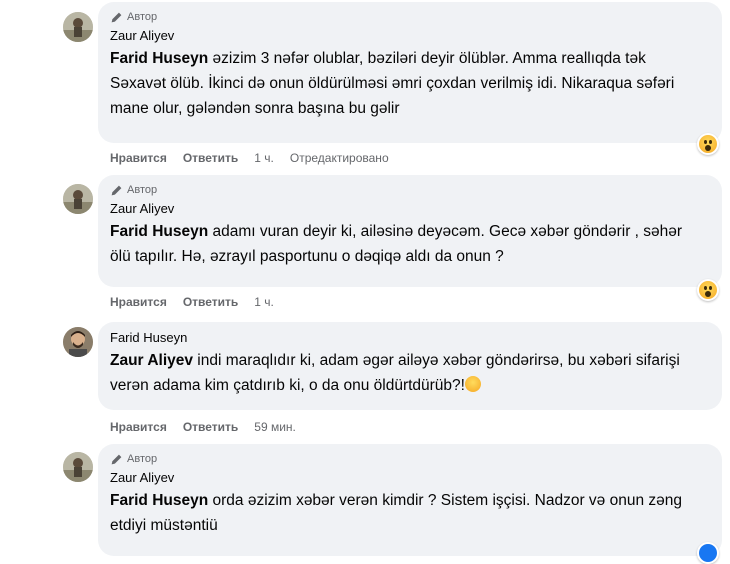 This screenshot has height=564, width=730. Describe the element at coordinates (151, 360) in the screenshot. I see `mention-link: Zaur Aliyev` at that location.